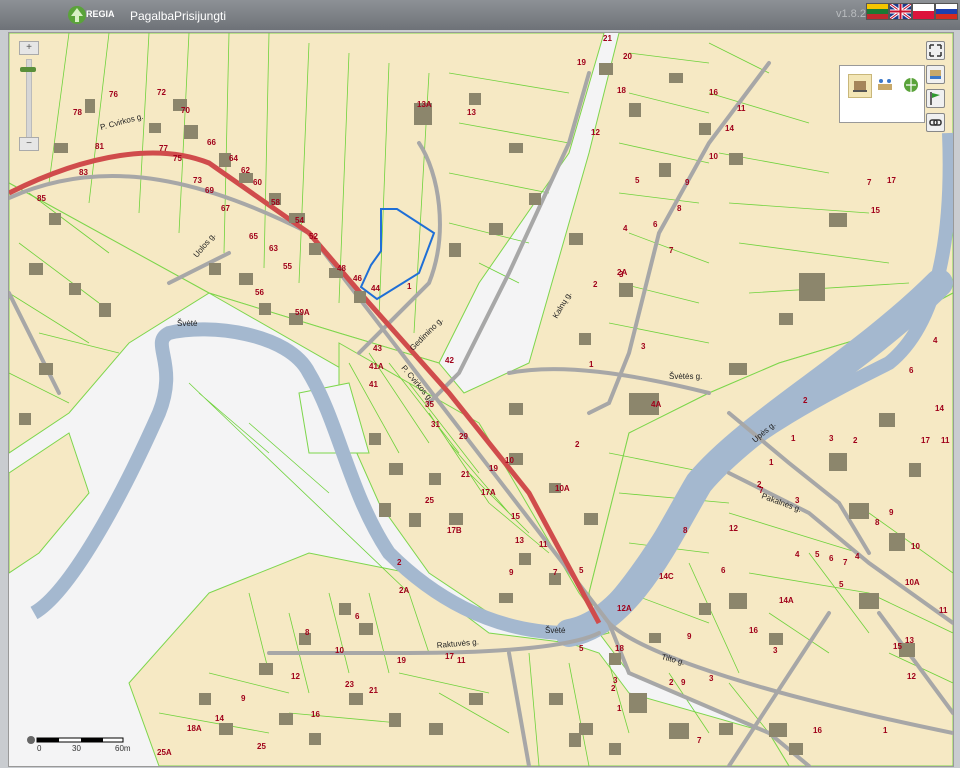 The height and width of the screenshot is (768, 960). I want to click on parcel-number-label: 73, so click(197, 180).